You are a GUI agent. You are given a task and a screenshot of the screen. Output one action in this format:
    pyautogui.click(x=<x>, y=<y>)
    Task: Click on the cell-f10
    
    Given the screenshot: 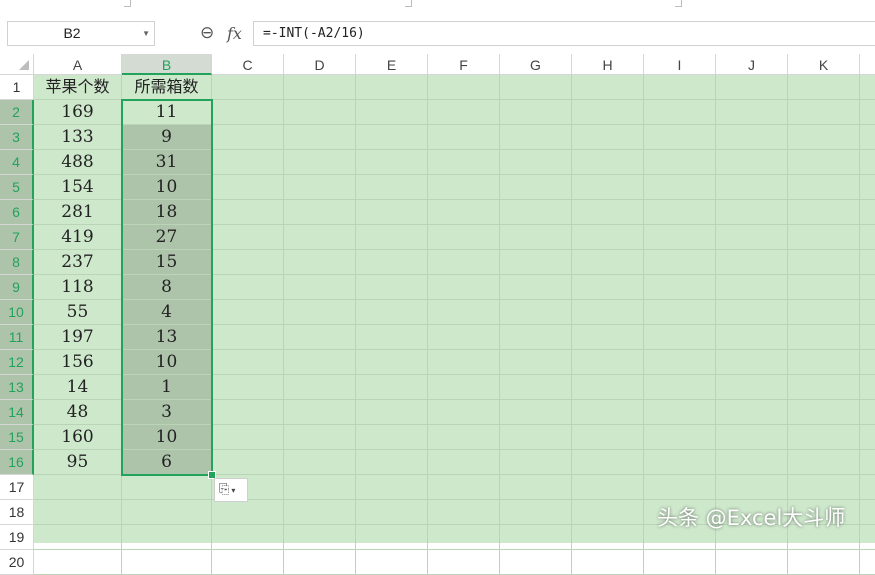 What is the action you would take?
    pyautogui.click(x=464, y=312)
    